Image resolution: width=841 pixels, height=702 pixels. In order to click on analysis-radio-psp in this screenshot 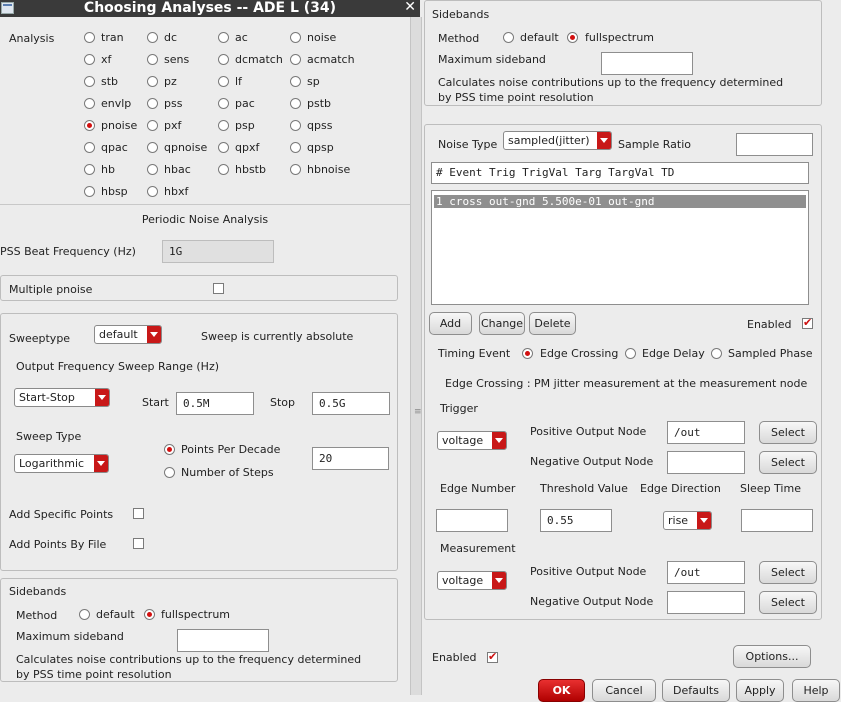, I will do `click(223, 125)`.